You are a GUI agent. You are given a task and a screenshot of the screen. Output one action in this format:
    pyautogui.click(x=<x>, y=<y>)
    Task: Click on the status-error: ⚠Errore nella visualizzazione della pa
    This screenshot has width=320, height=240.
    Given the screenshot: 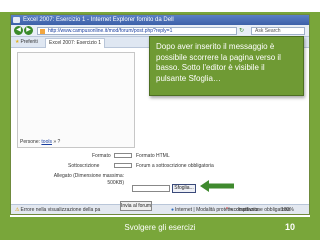 What is the action you would take?
    pyautogui.click(x=58, y=209)
    